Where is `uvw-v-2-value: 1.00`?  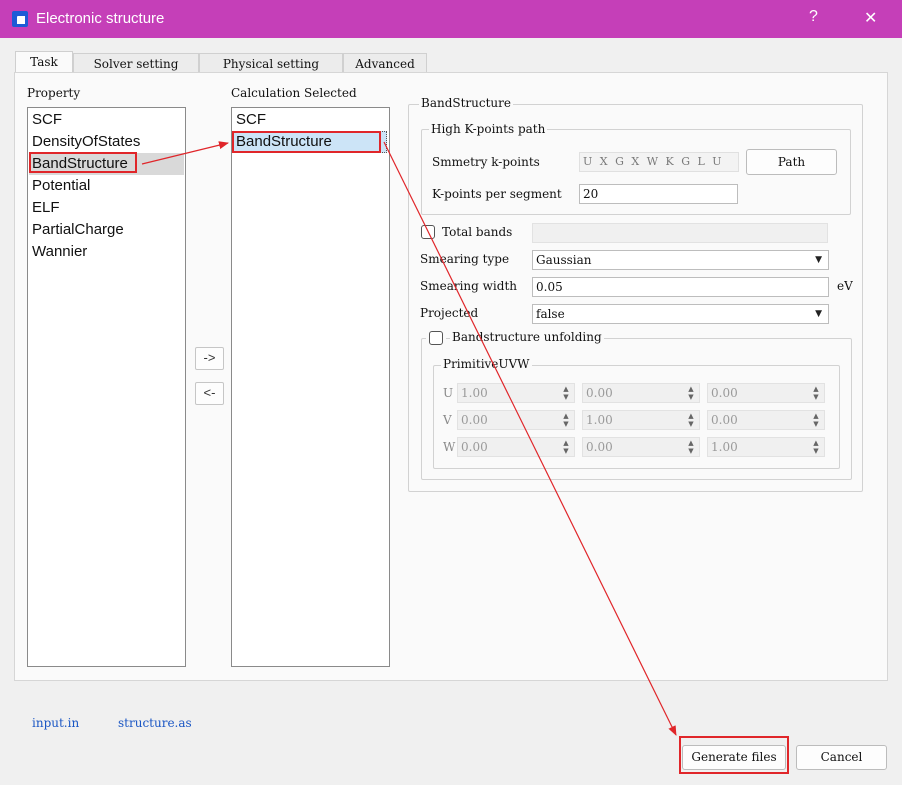
uvw-v-2-value: 1.00 is located at coordinates (599, 420).